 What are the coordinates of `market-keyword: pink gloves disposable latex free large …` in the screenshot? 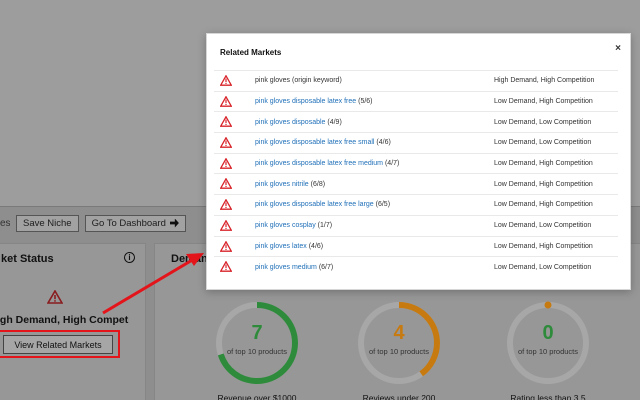 It's located at (322, 204).